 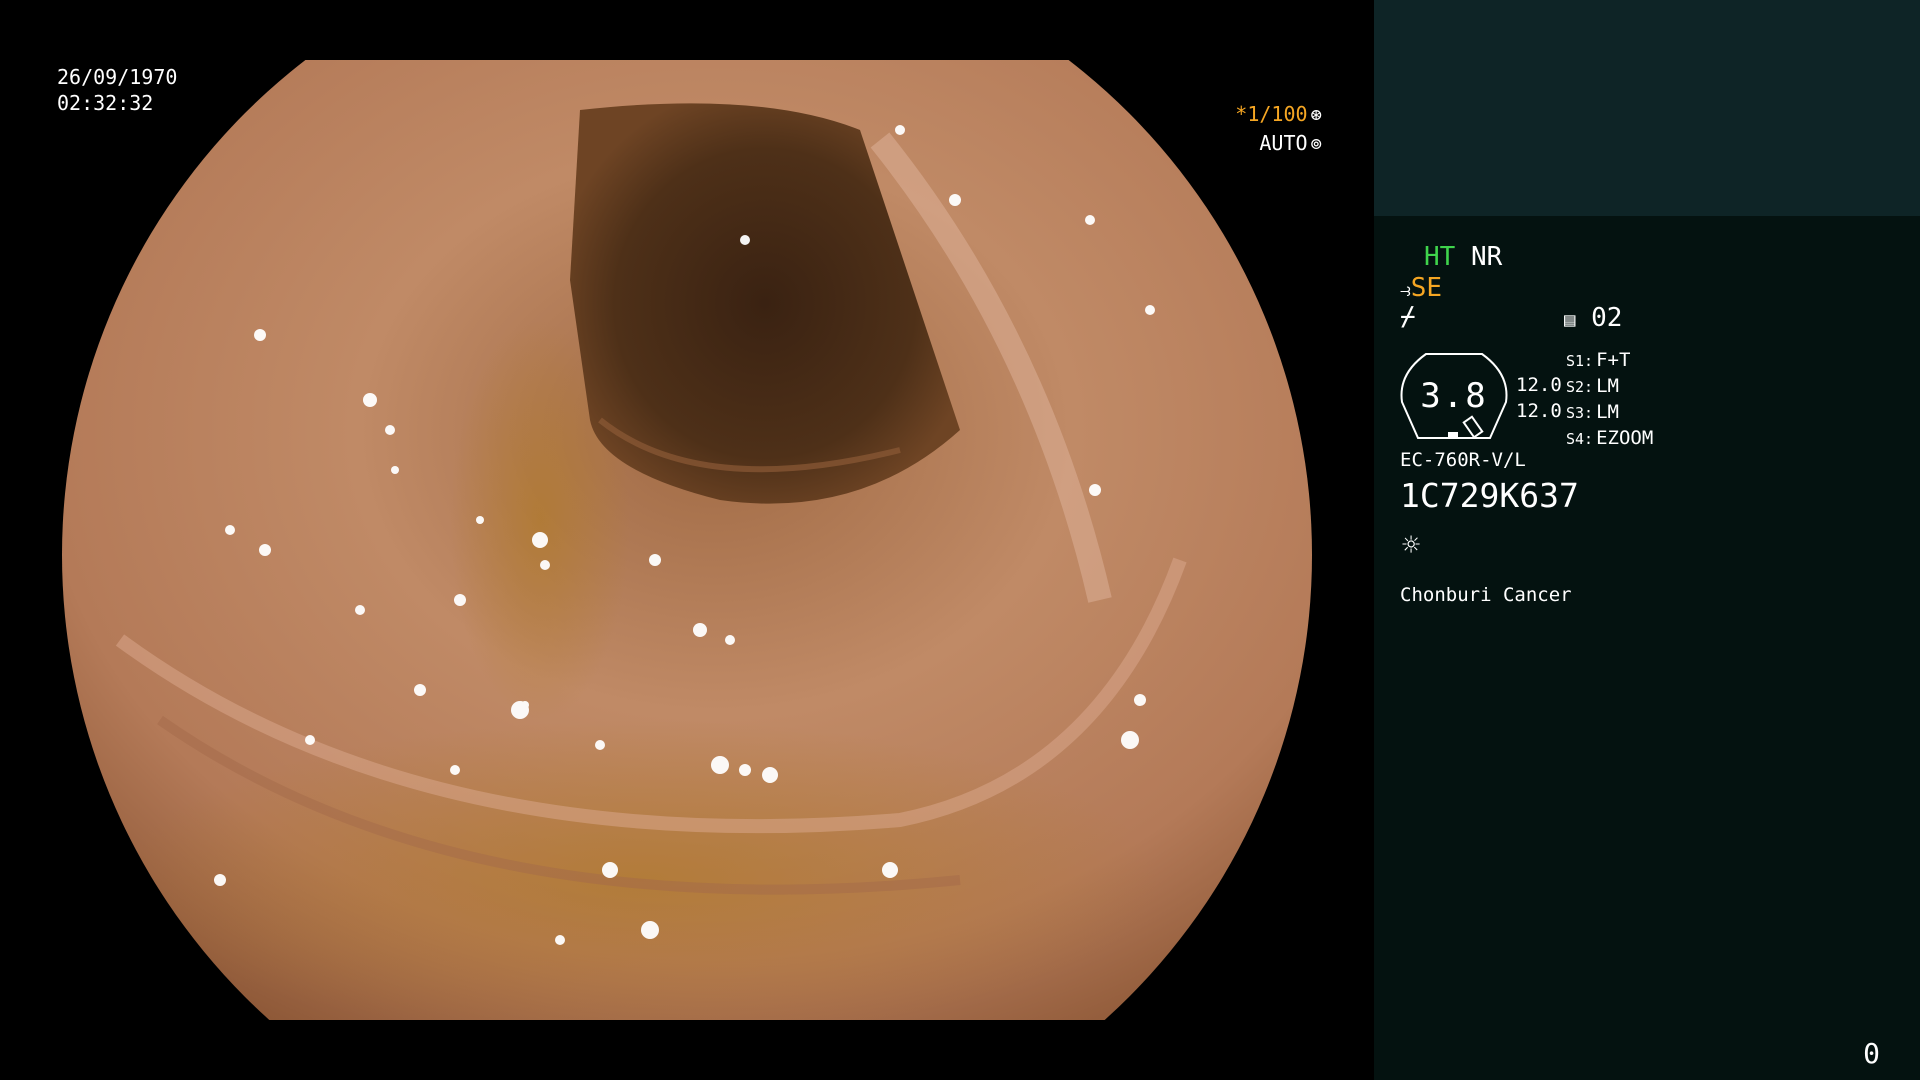 I want to click on shutter-speed: *1/100, so click(x=1271, y=114).